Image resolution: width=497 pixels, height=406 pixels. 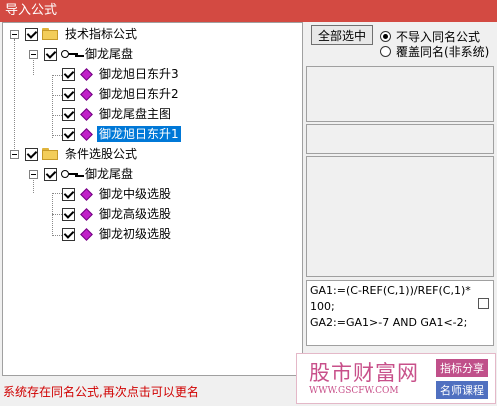 What do you see at coordinates (342, 35) in the screenshot?
I see `select-all-button: 全部选中` at bounding box center [342, 35].